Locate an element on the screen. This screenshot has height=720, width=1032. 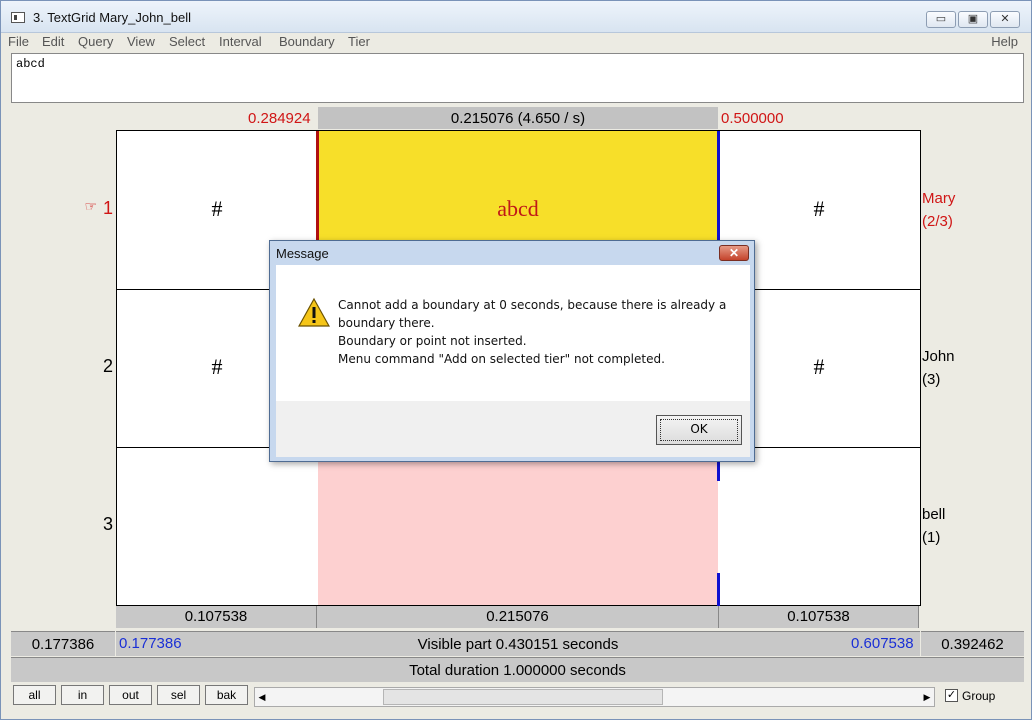
tier1-count: (2/3) is located at coordinates (937, 221).